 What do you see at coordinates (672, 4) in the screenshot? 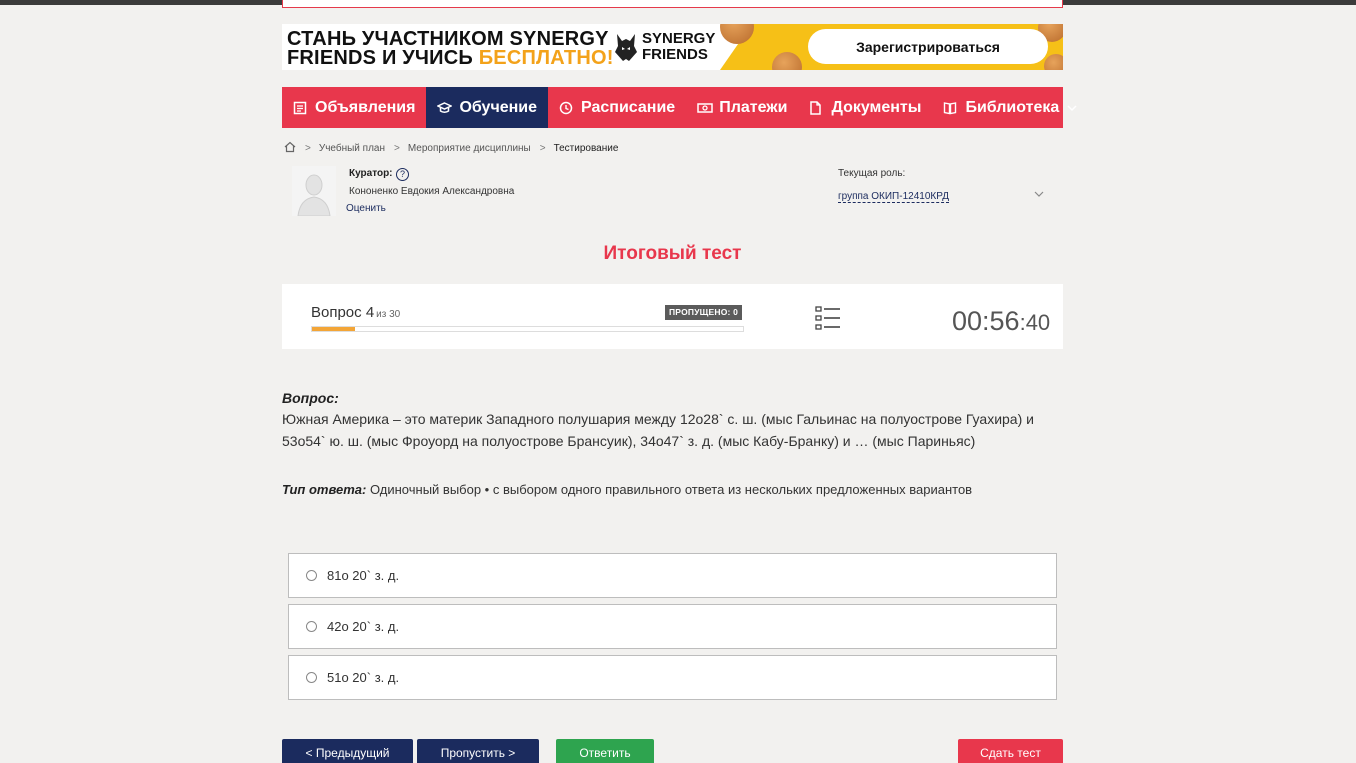
I see `top-notice-box` at bounding box center [672, 4].